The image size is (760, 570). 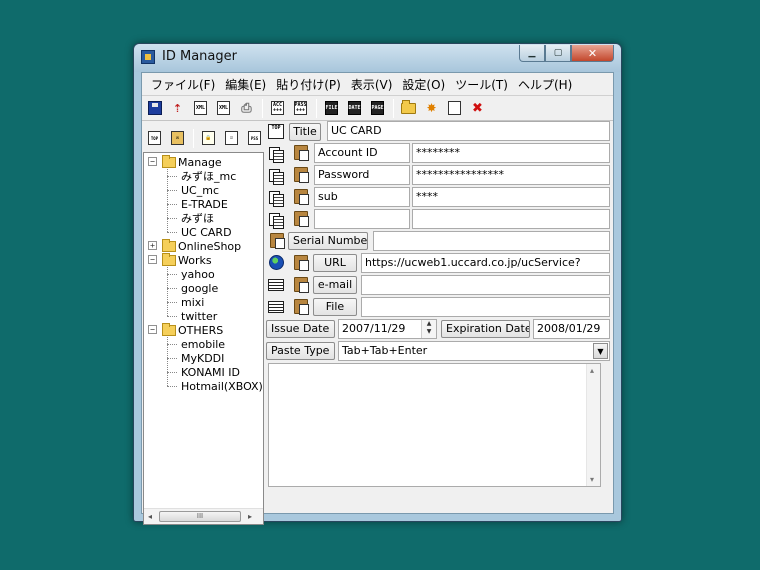 I want to click on menu-help: ヘルプ(H), so click(x=545, y=83).